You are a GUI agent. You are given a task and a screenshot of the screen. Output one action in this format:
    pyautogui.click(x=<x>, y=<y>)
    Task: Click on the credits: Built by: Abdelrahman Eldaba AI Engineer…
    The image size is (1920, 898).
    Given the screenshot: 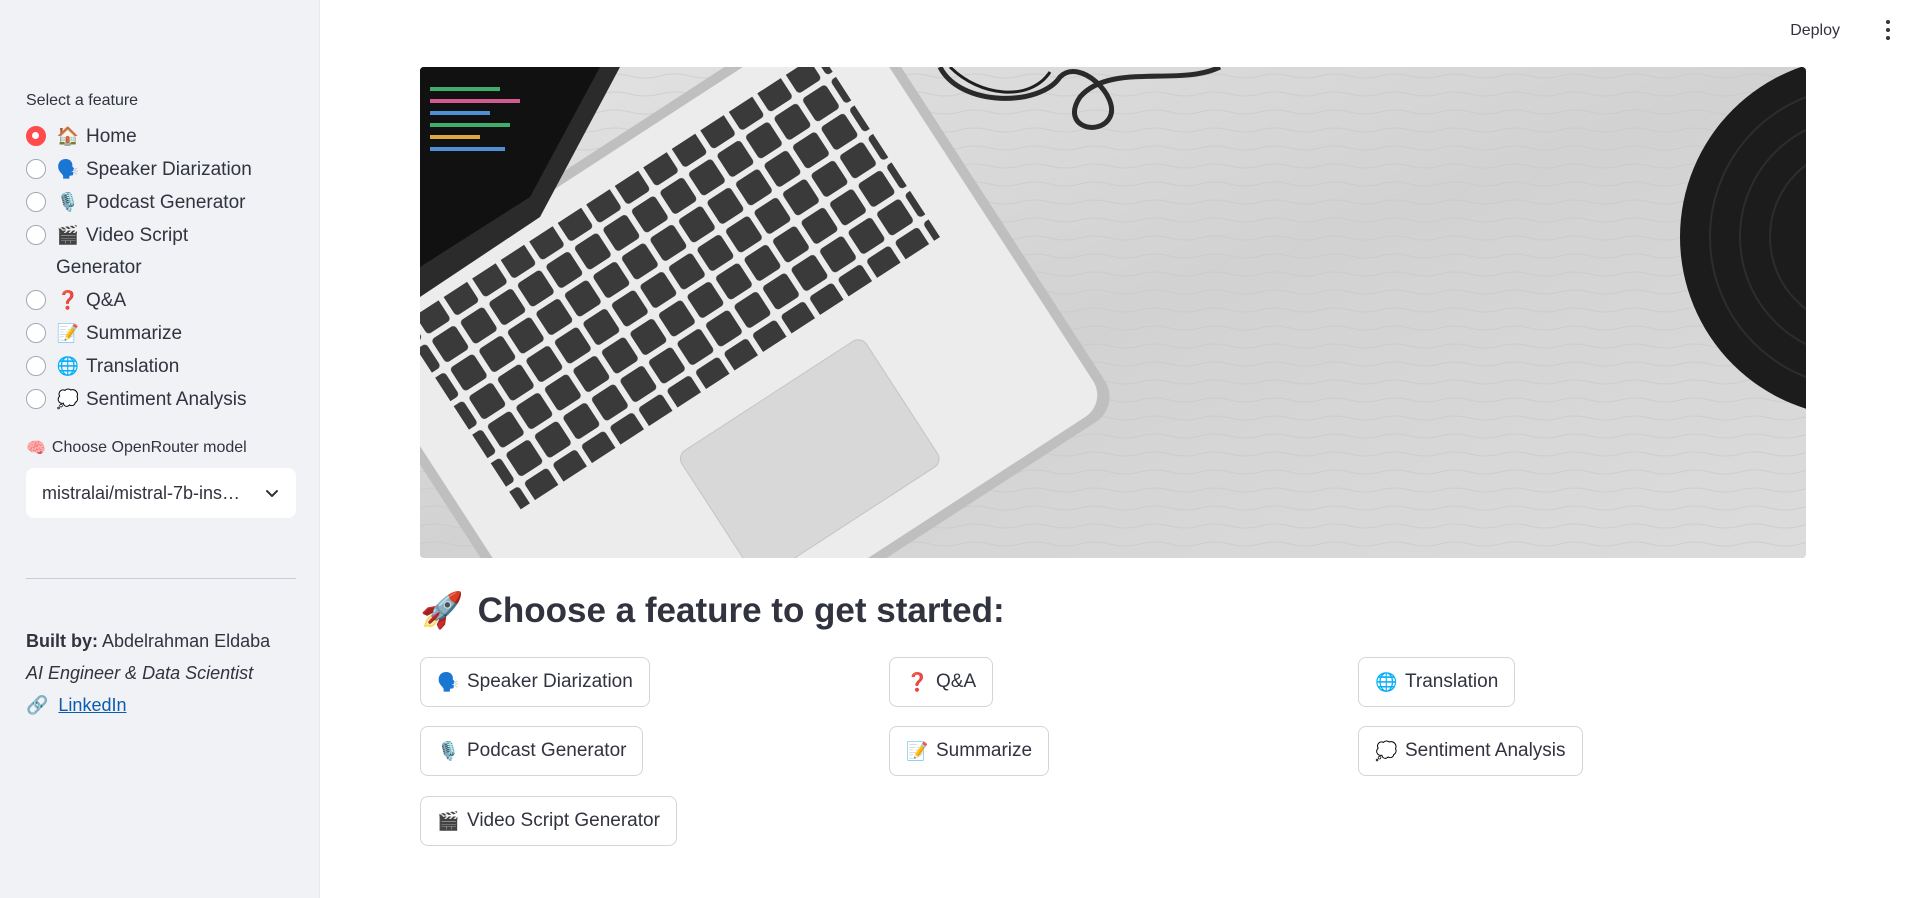 What is the action you would take?
    pyautogui.click(x=161, y=673)
    